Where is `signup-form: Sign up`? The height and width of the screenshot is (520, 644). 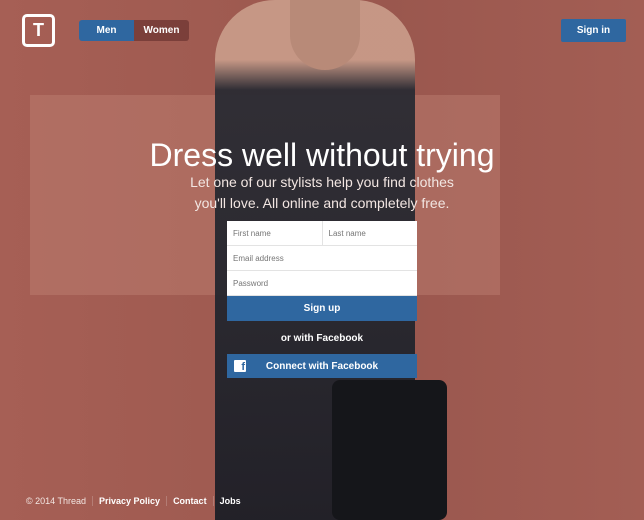
signup-form: Sign up is located at coordinates (322, 271).